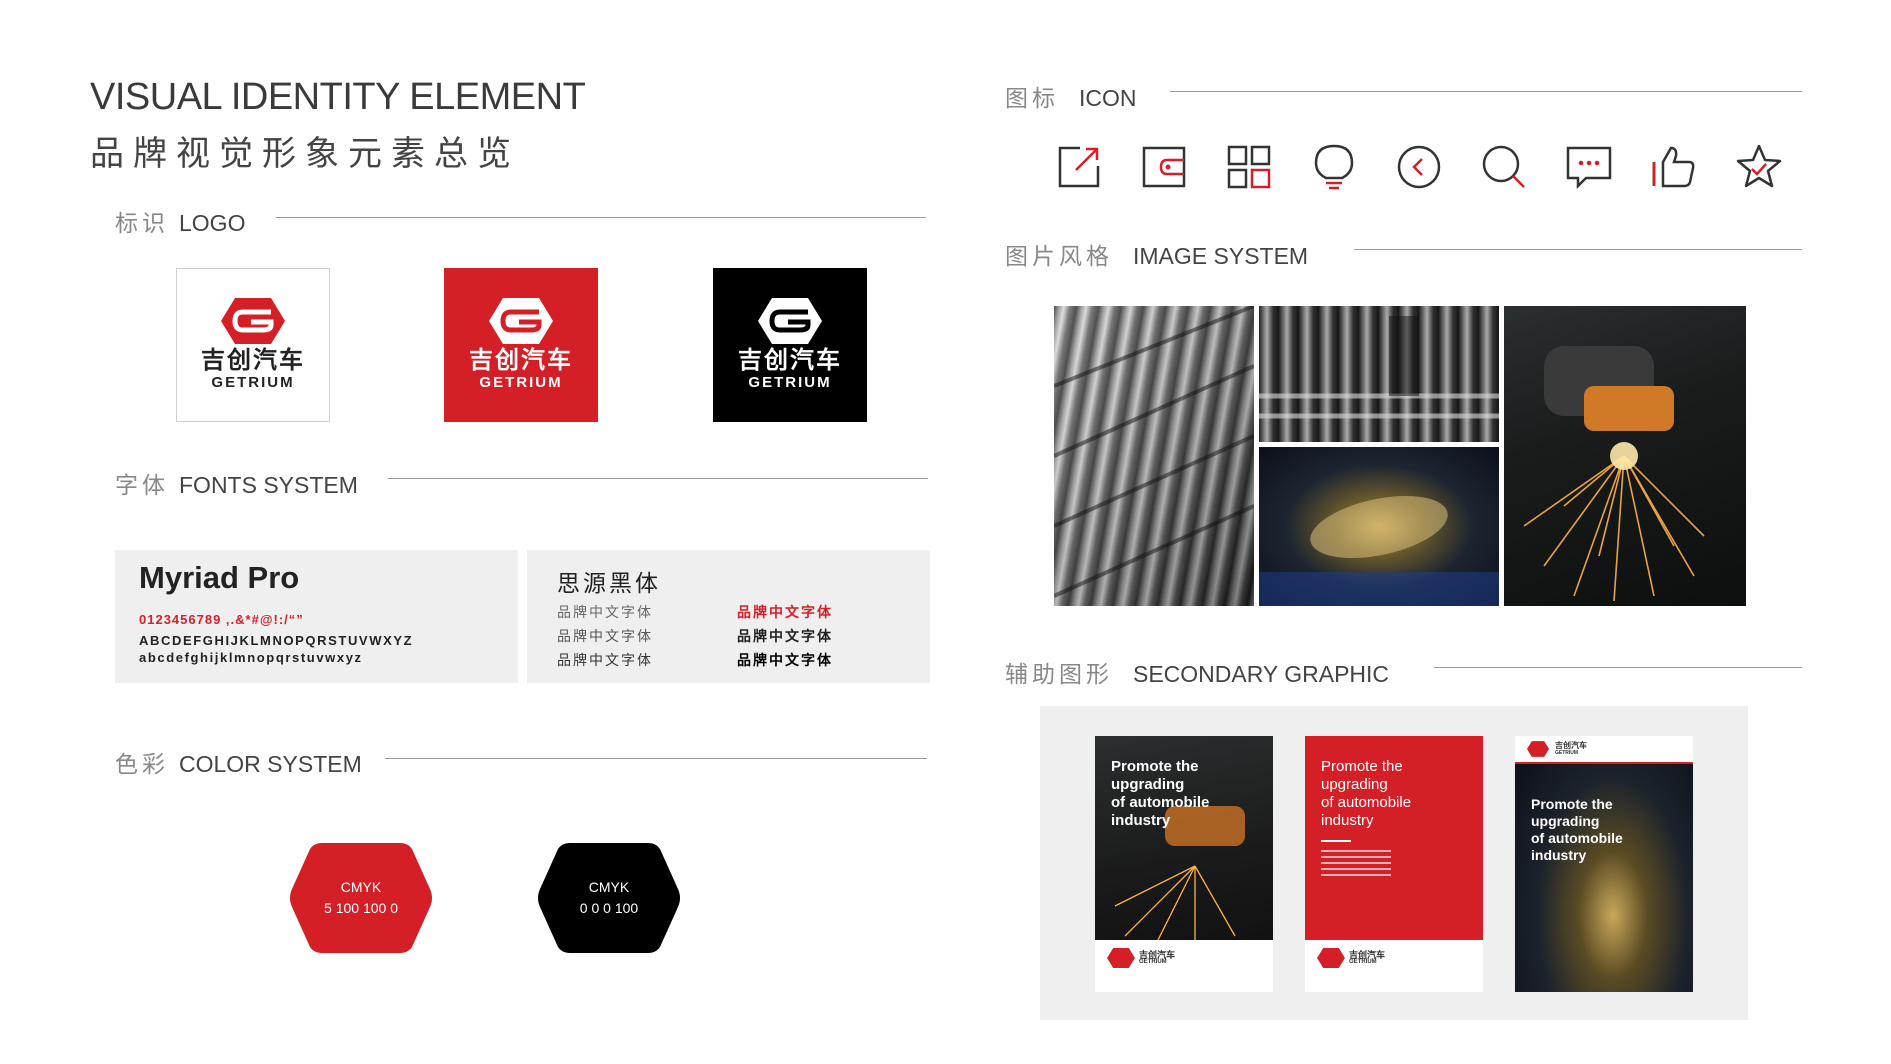 The height and width of the screenshot is (1064, 1891). I want to click on logo-section-divider, so click(601, 217).